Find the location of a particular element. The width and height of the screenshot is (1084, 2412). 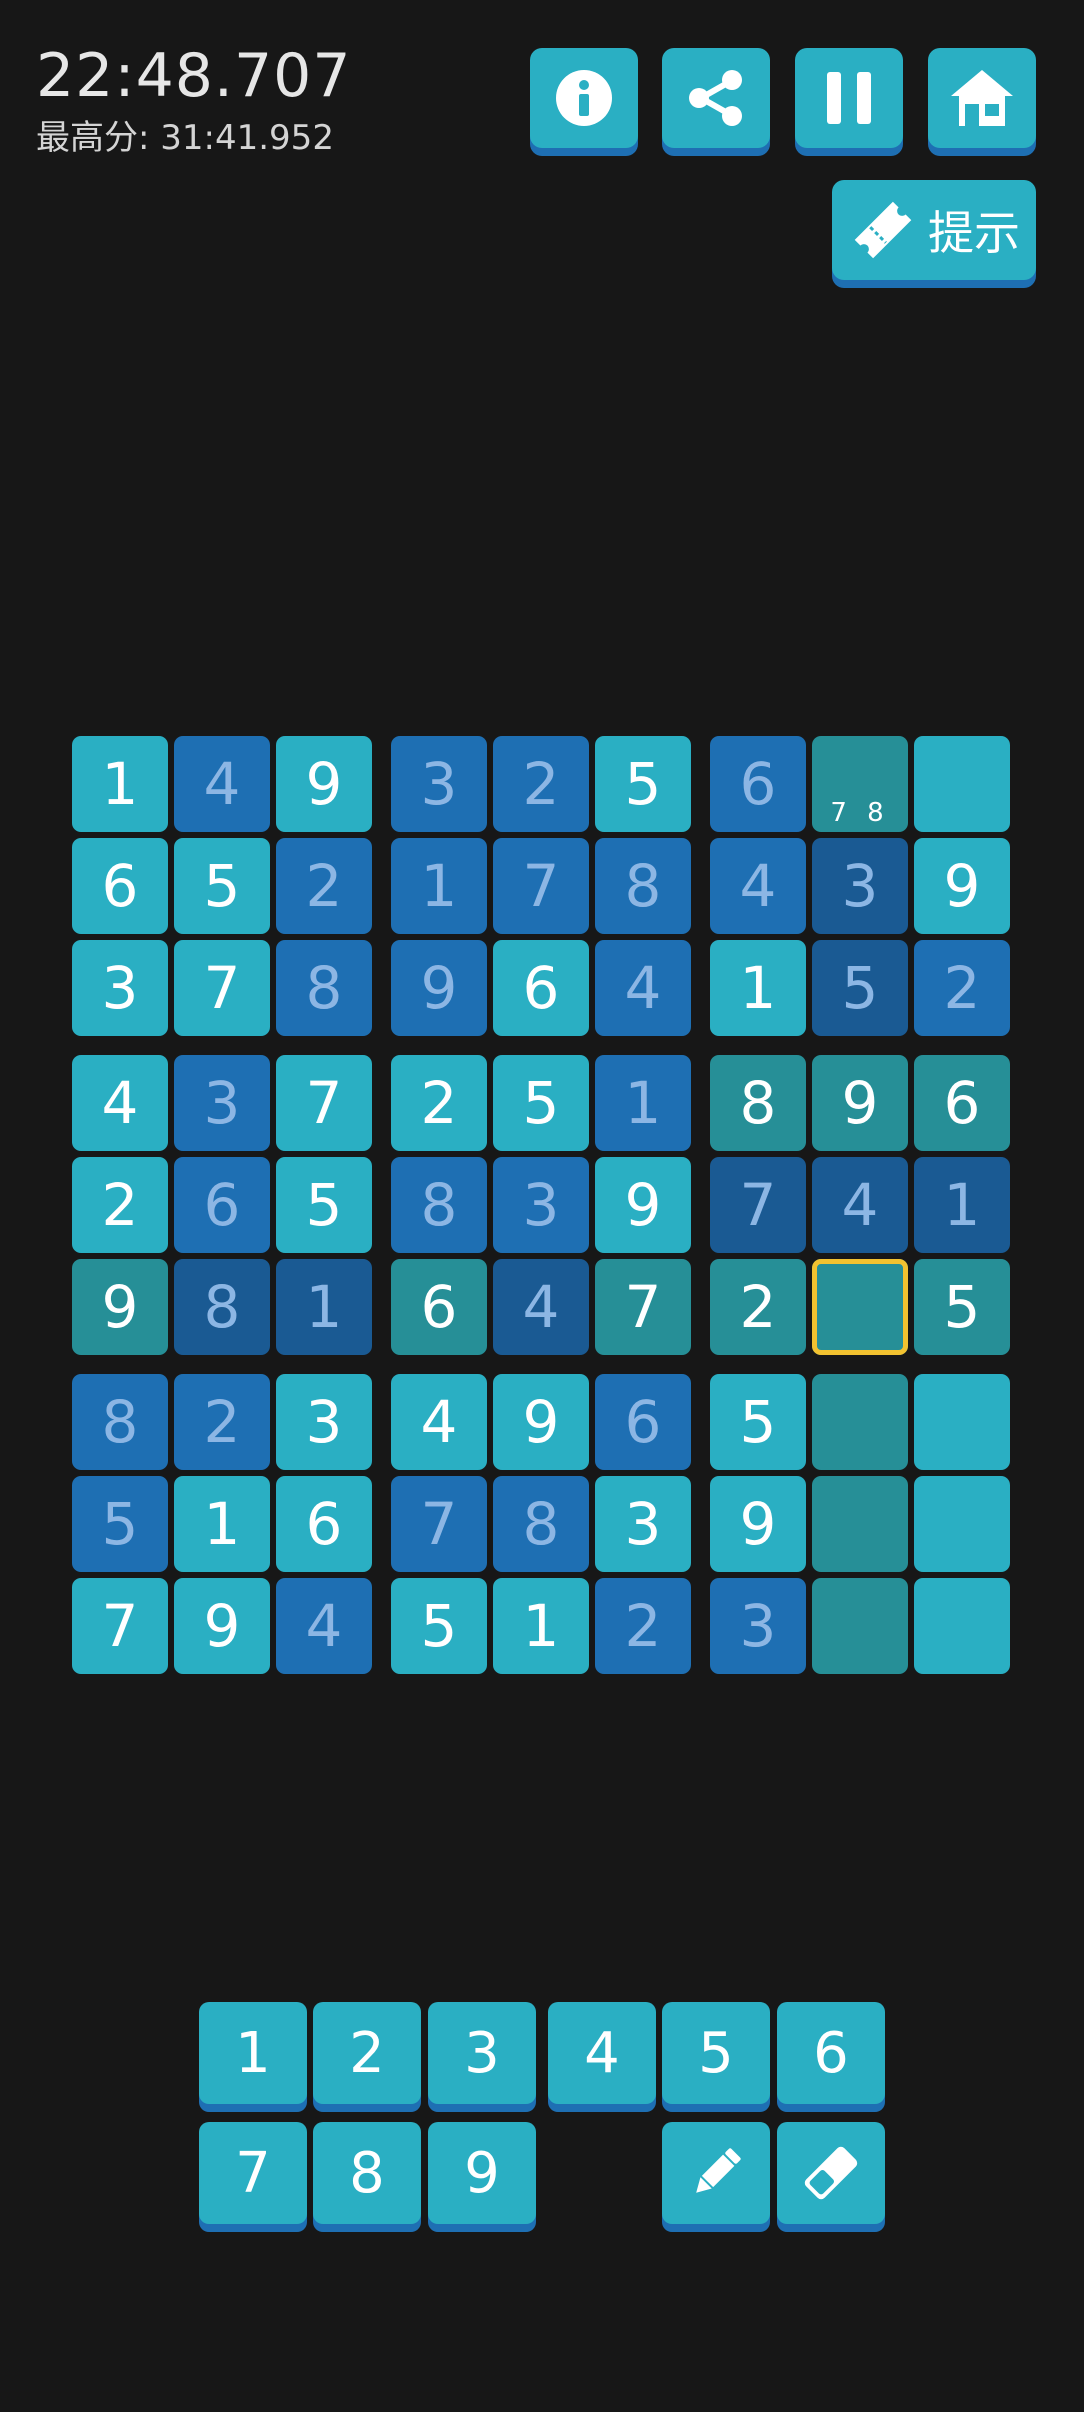

digit-button-7: 7 is located at coordinates (253, 2173).